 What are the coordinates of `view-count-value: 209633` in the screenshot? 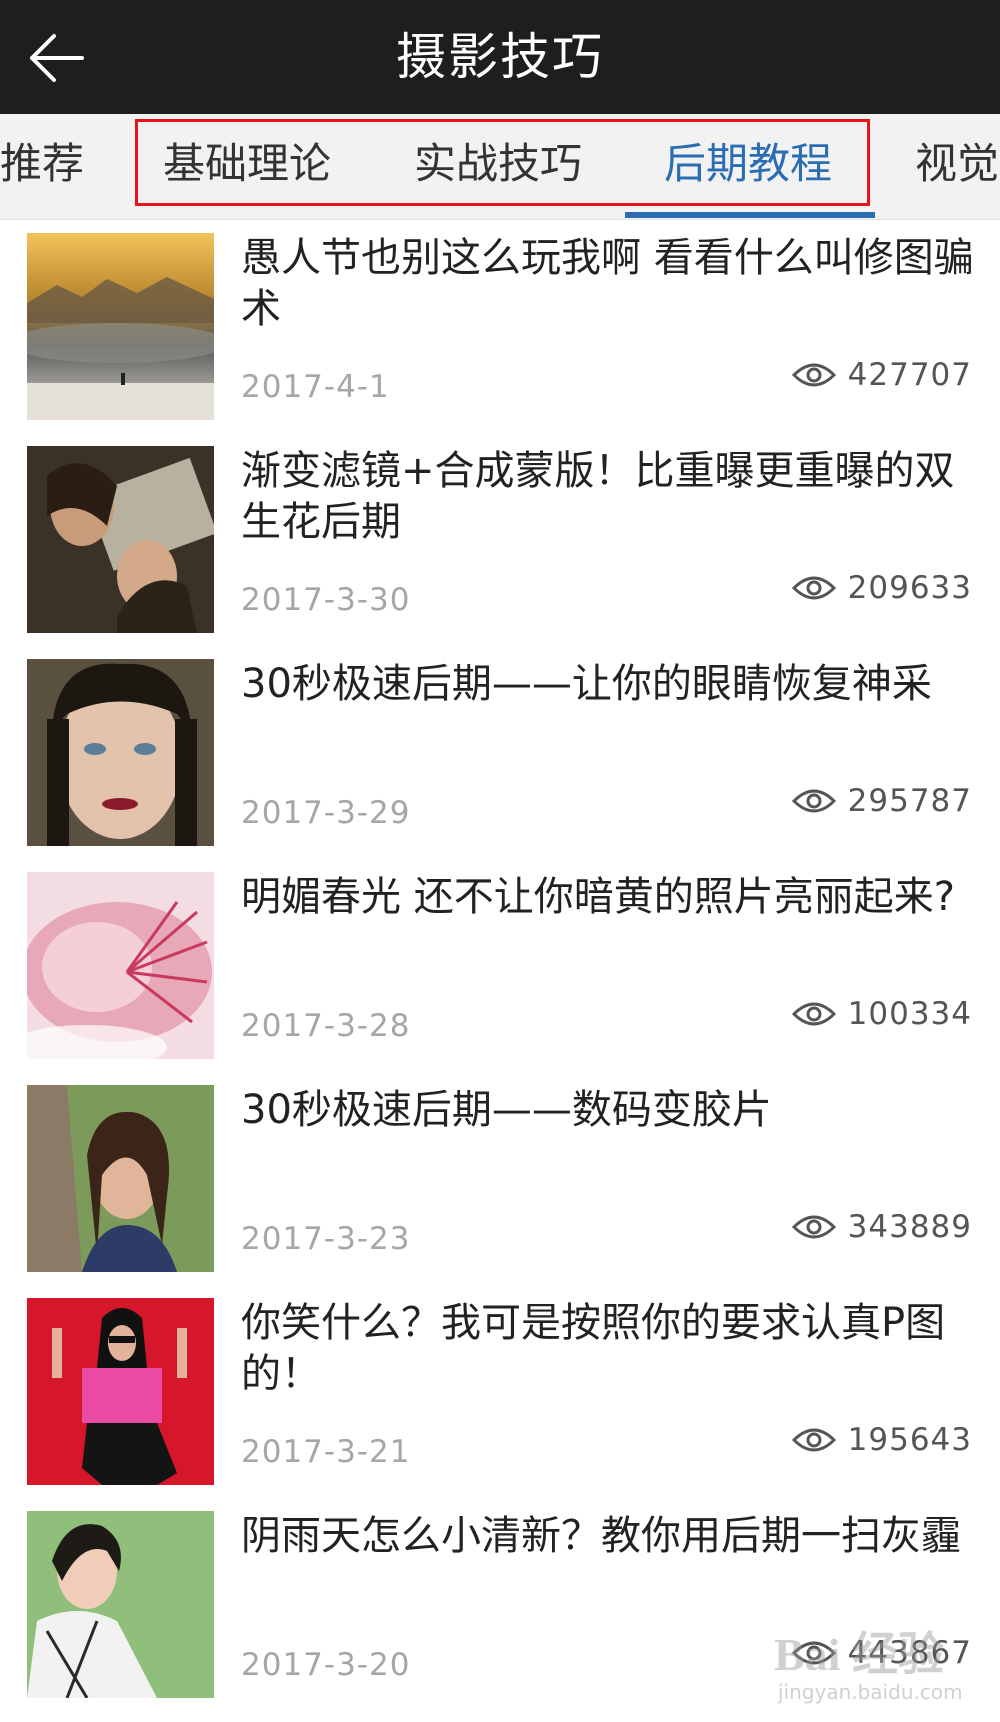 It's located at (909, 588).